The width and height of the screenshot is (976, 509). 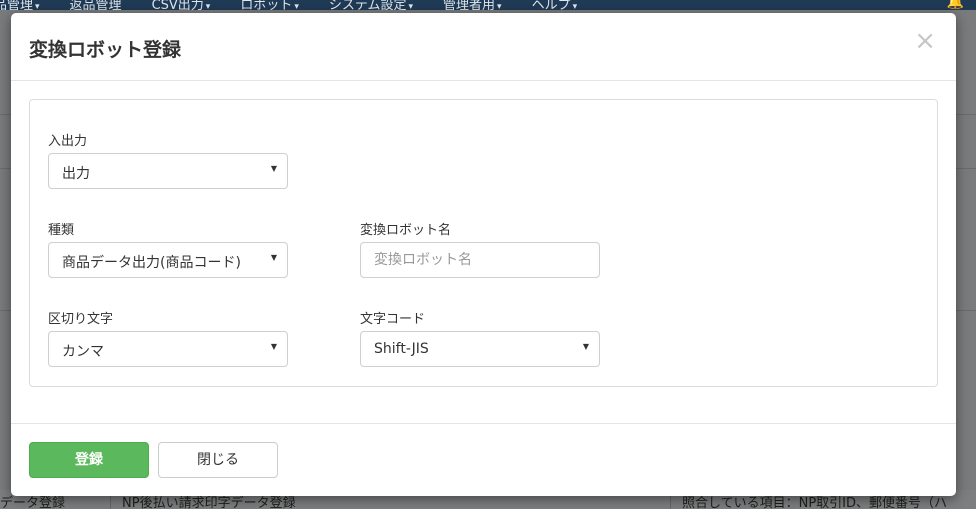 What do you see at coordinates (483, 459) in the screenshot?
I see `modal-footer: 登録 閉じる` at bounding box center [483, 459].